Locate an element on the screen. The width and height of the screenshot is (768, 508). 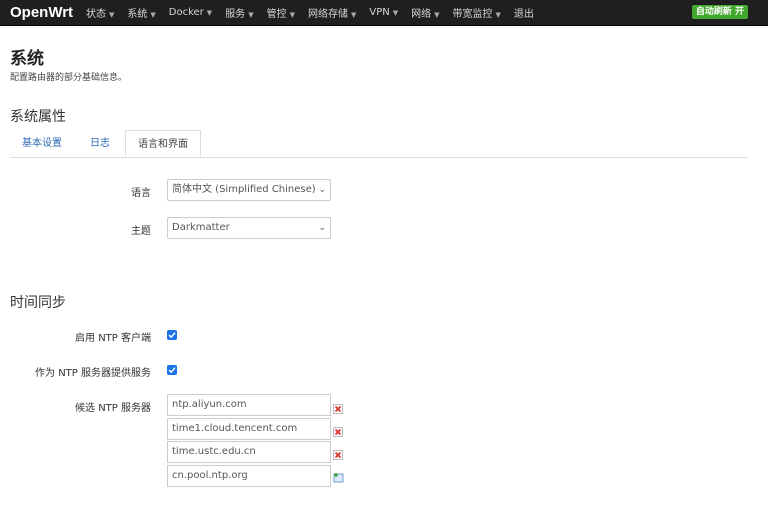
theme-select-value: Darkmatter is located at coordinates (201, 227).